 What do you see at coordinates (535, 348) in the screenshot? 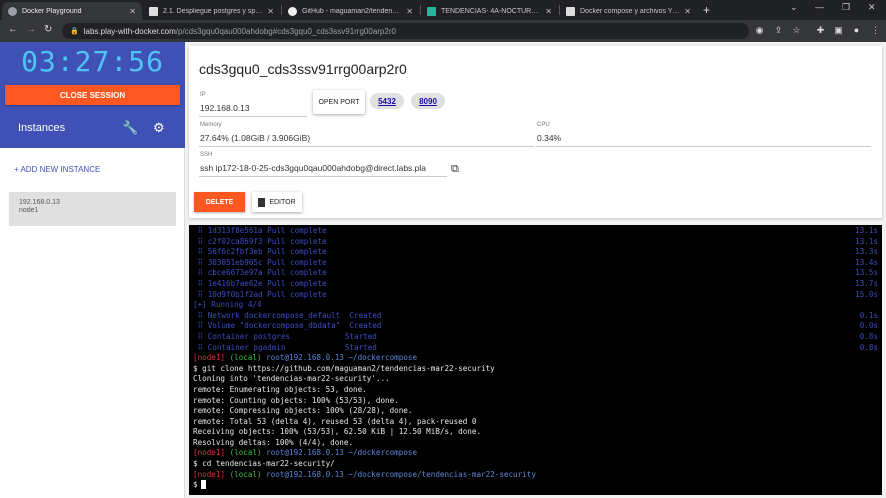
I see `terminal-line: ⠿ Container pgadmin Started 0.8s` at bounding box center [535, 348].